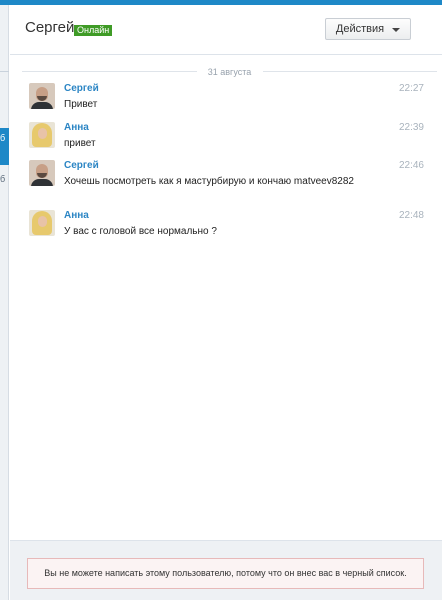  Describe the element at coordinates (411, 165) in the screenshot. I see `message-time: 22:46` at that location.